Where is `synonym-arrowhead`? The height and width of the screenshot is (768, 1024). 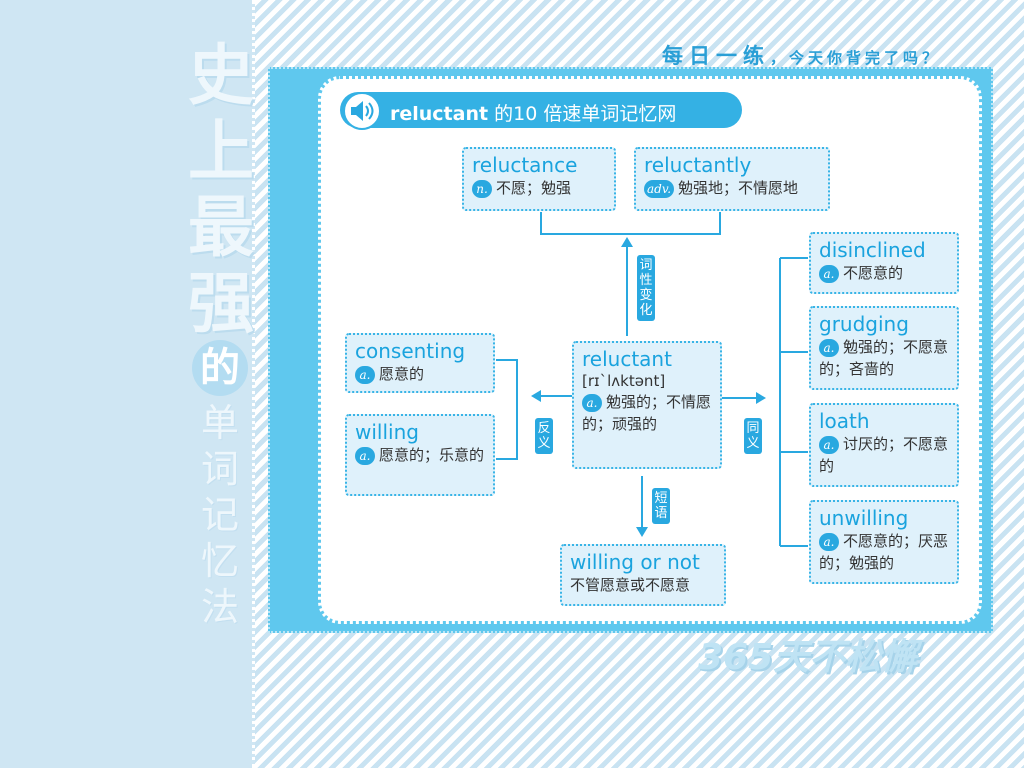 synonym-arrowhead is located at coordinates (761, 398).